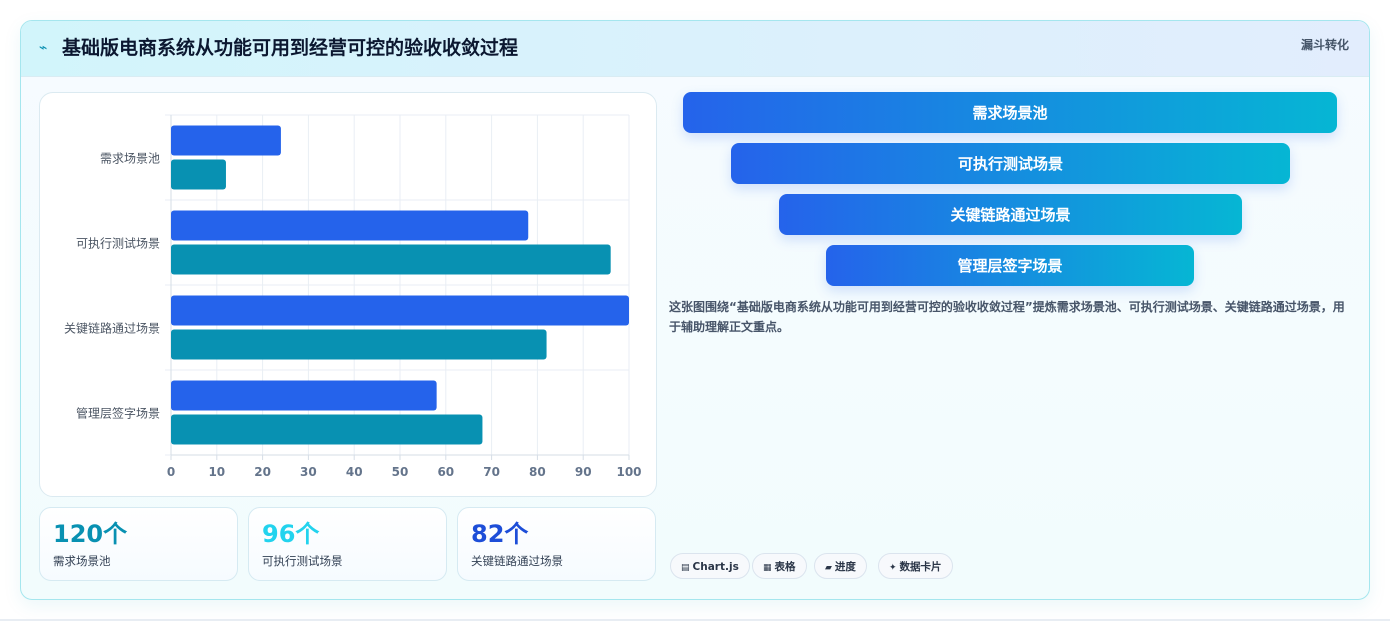  I want to click on chart-icon: ▤, so click(685, 568).